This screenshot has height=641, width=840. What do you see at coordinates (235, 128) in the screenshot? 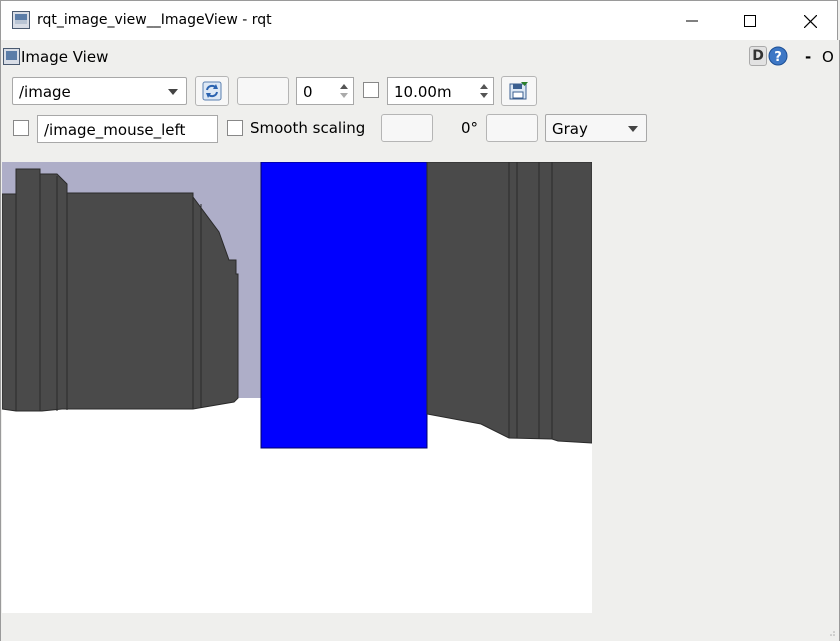
I see `smooth-scaling-checkbox` at bounding box center [235, 128].